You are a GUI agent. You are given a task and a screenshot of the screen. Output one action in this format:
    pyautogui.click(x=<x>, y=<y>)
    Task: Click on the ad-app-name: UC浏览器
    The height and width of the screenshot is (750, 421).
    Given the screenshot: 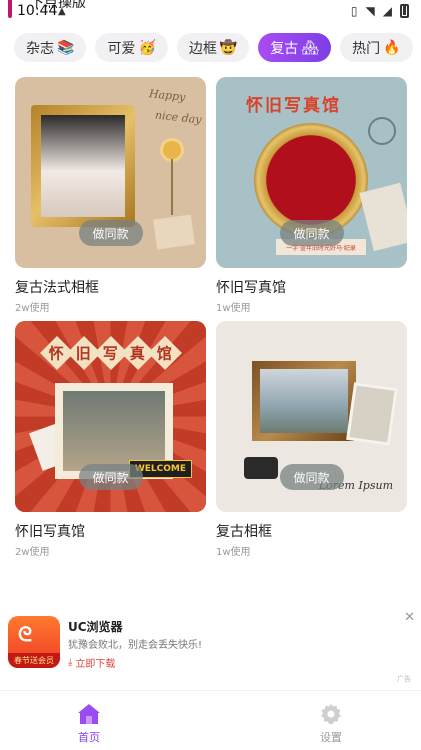 What is the action you would take?
    pyautogui.click(x=95, y=626)
    